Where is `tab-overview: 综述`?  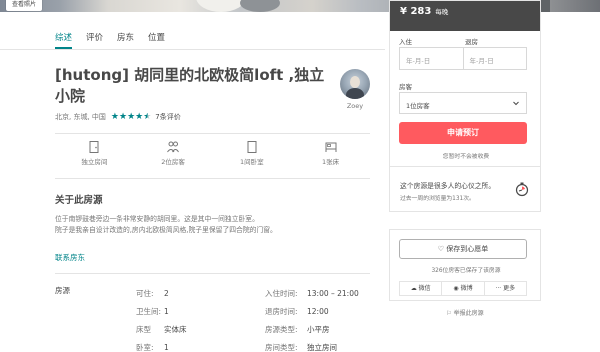
tab-overview: 综述 is located at coordinates (64, 40).